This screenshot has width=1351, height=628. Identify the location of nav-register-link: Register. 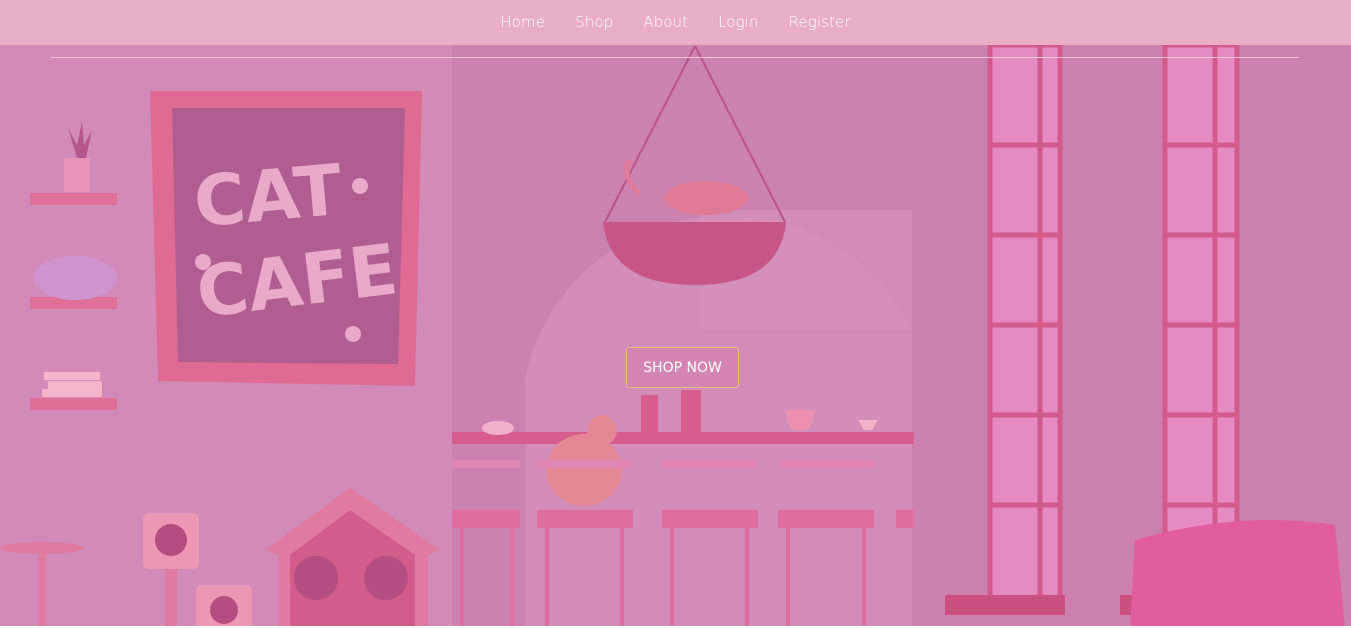
(820, 22).